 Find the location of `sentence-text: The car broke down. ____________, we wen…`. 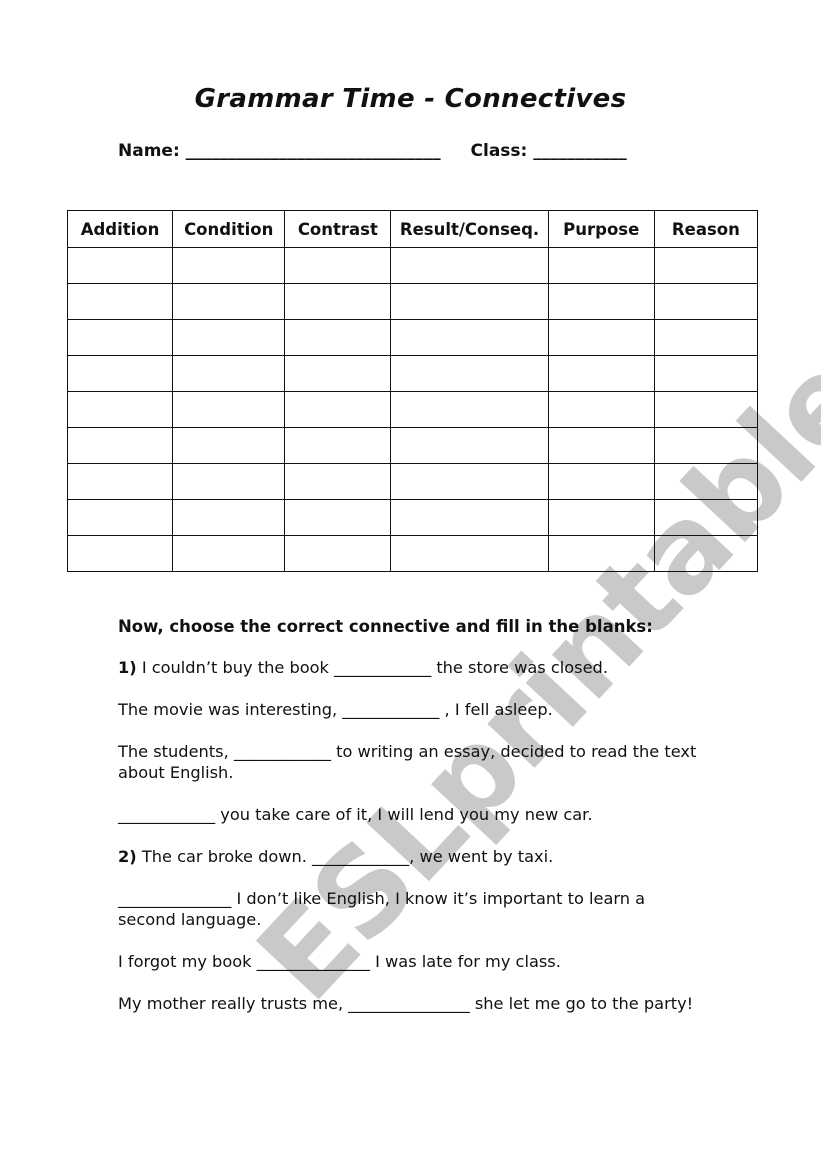

sentence-text: The car broke down. ____________, we wen… is located at coordinates (345, 856).